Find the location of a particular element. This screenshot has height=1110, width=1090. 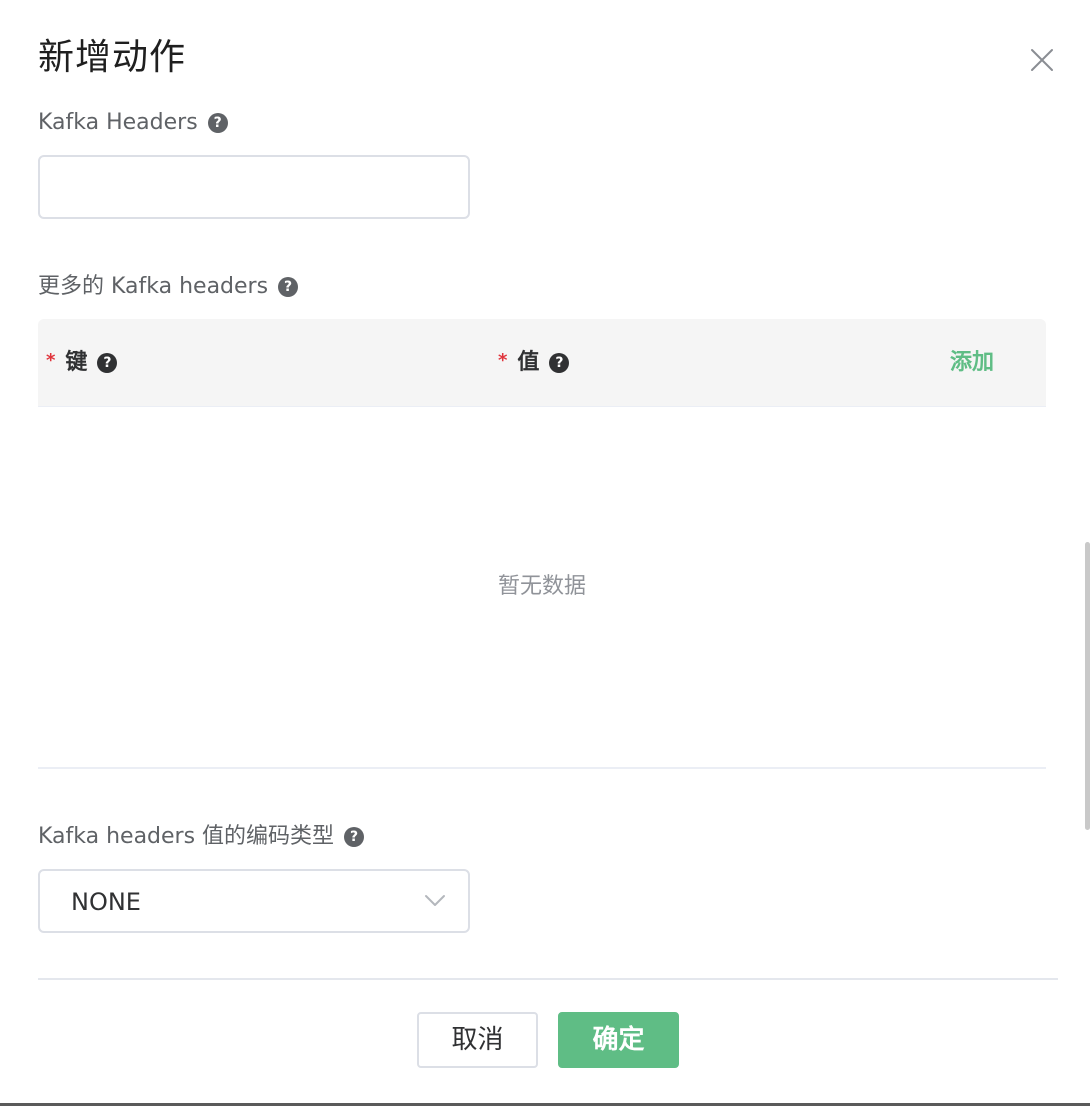

encoding-label: Kafka headers 值的编码类型 ? is located at coordinates (201, 837).